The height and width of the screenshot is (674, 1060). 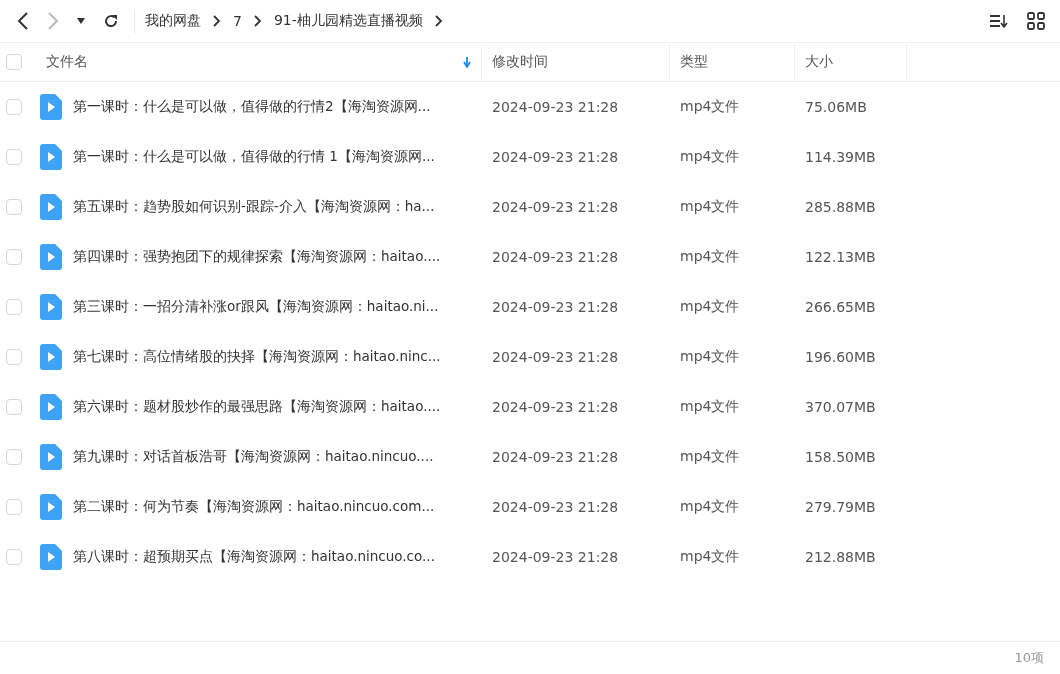 What do you see at coordinates (732, 62) in the screenshot?
I see `column-header: 类型` at bounding box center [732, 62].